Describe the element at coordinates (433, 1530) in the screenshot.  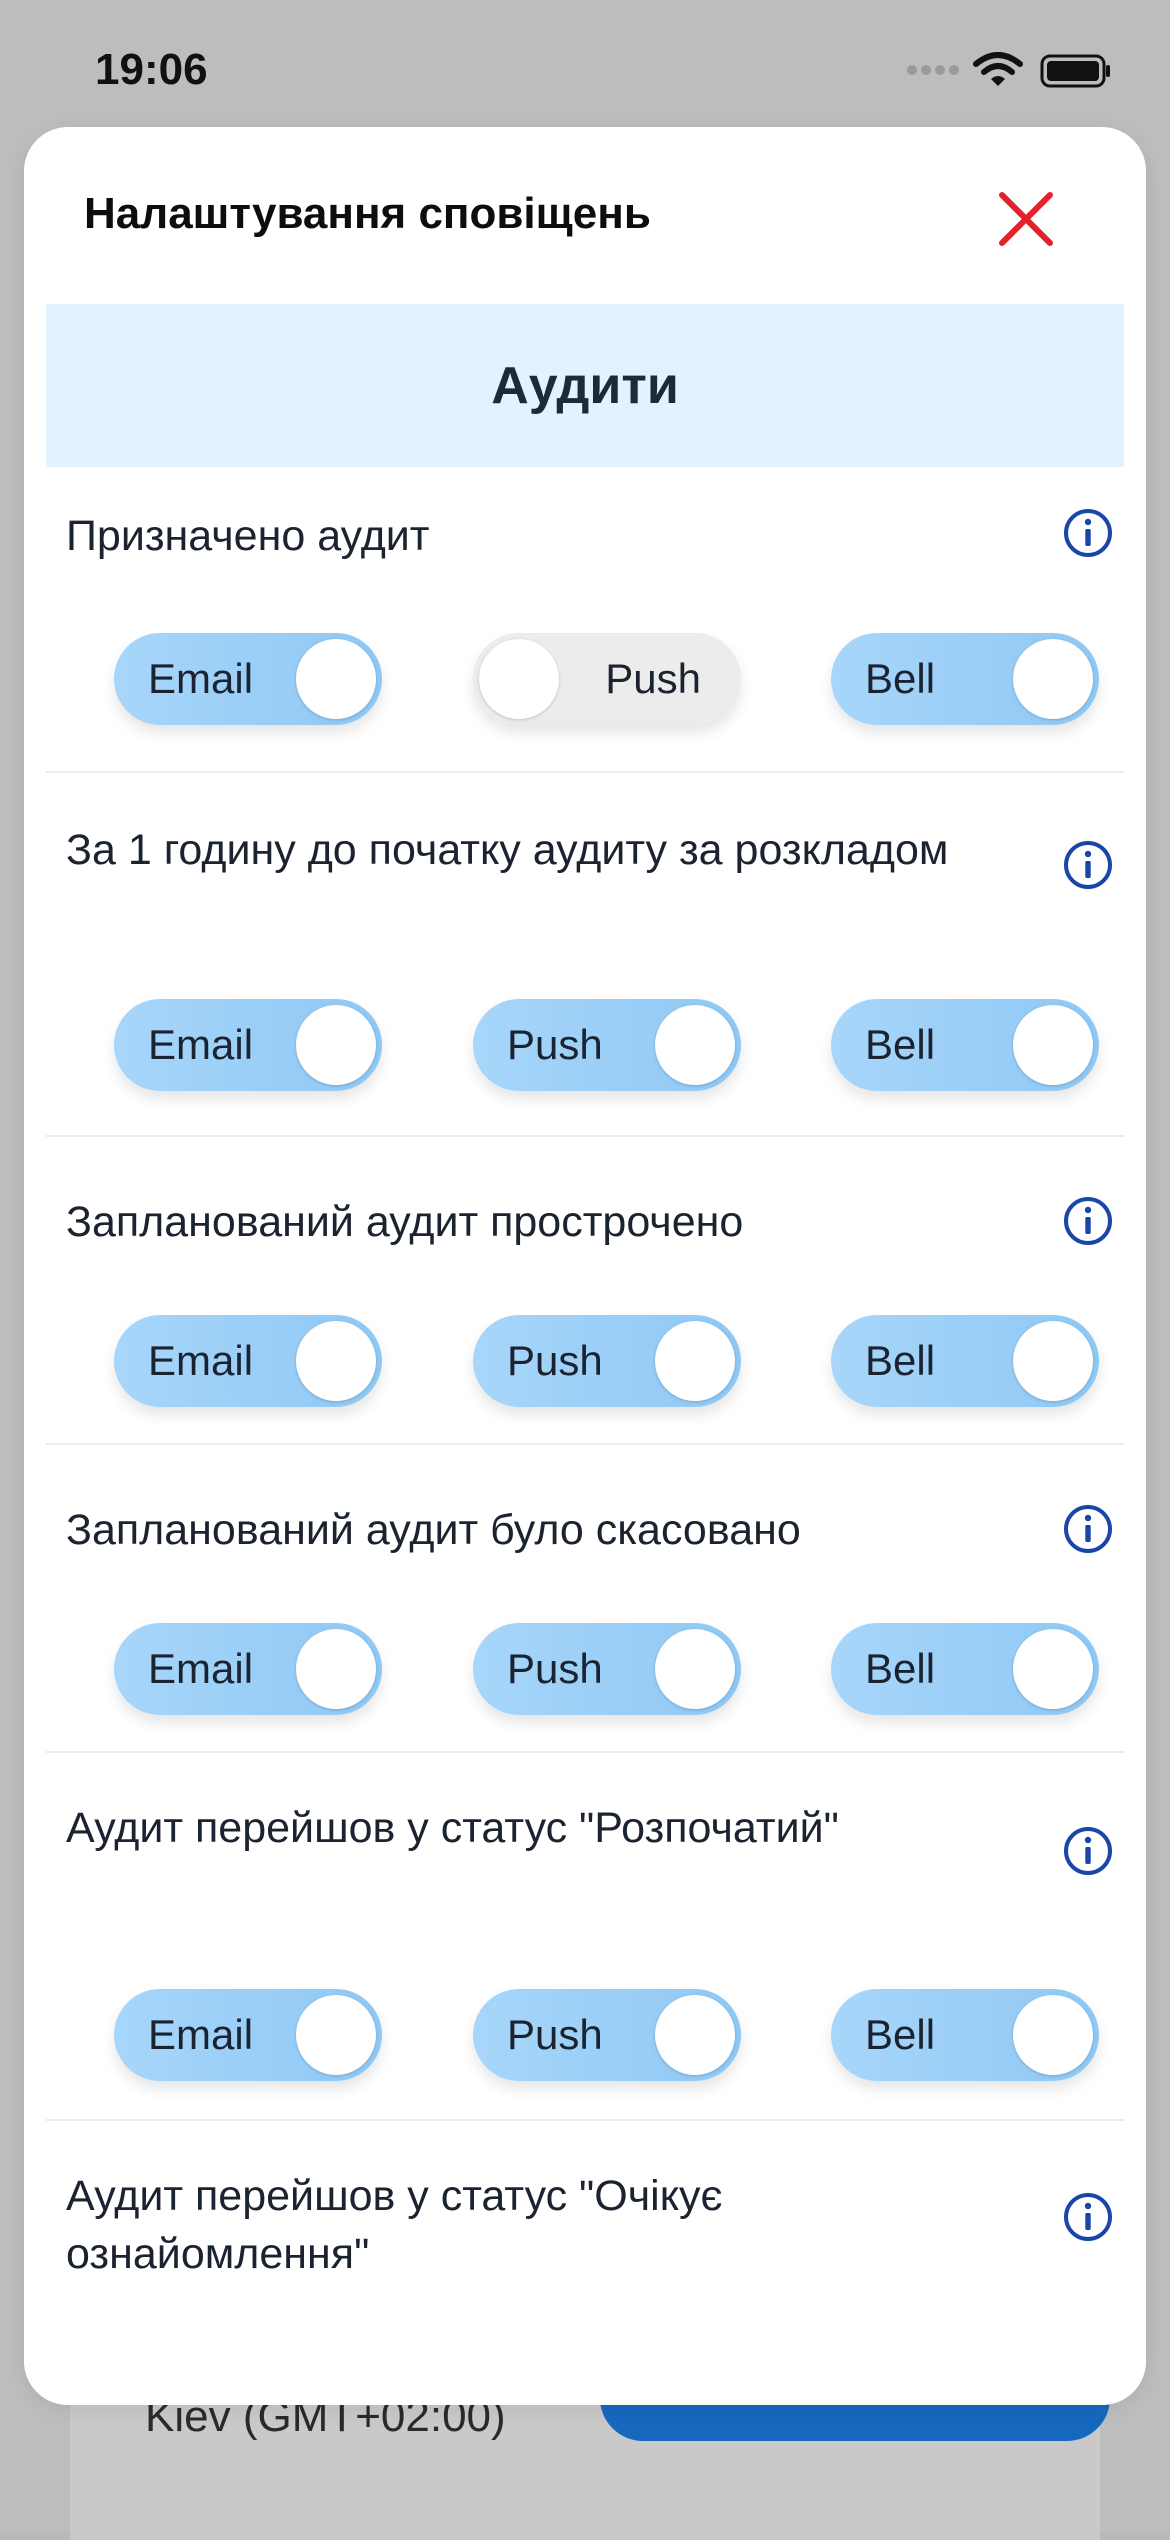
I see `row-label: Запланований аудит було скасовано` at that location.